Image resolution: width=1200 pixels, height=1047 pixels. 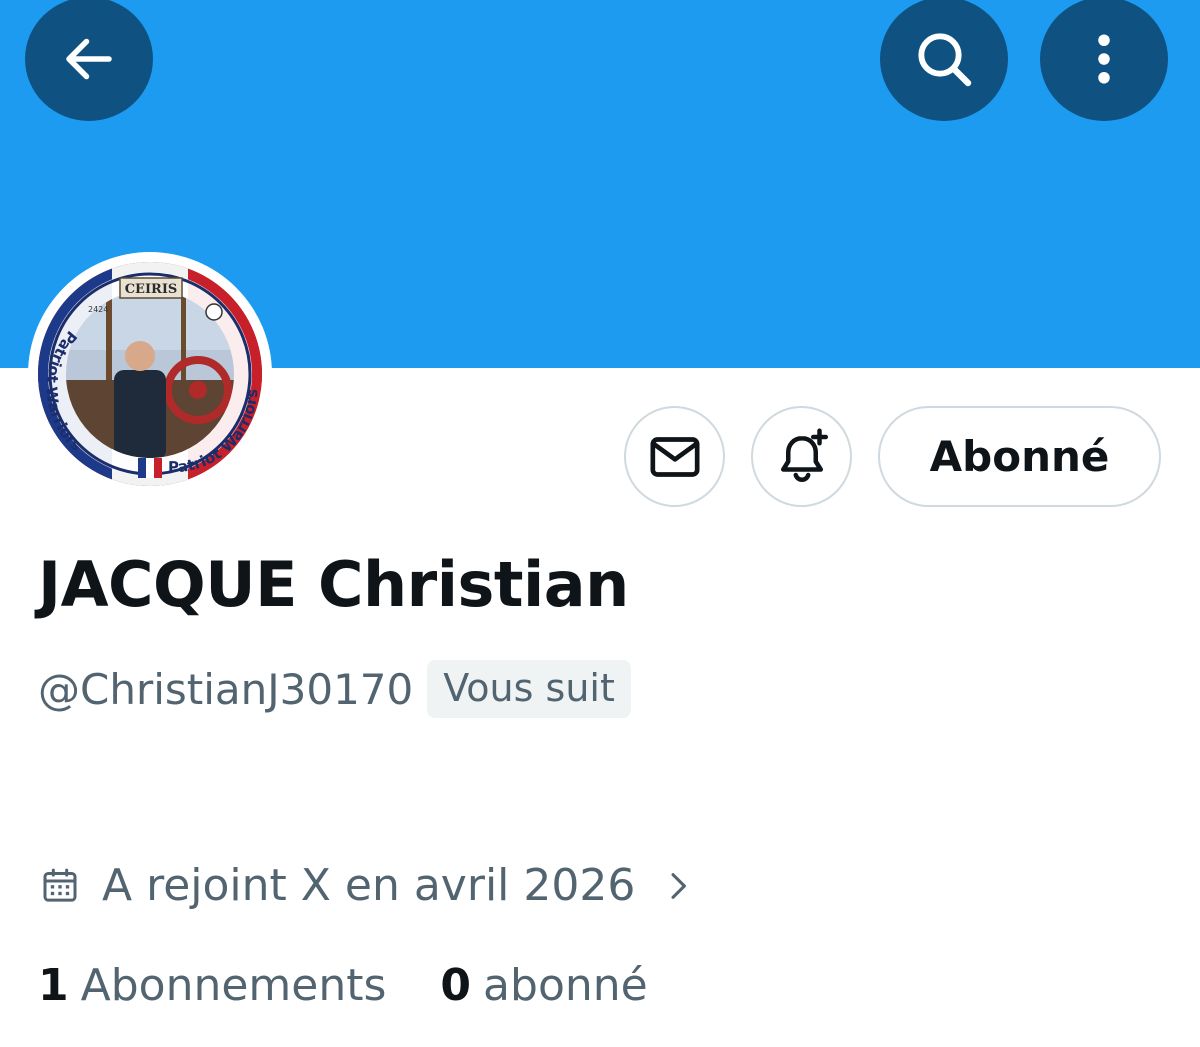 I want to click on joined-date-link: A rejoint X en avril 2026, so click(x=367, y=885).